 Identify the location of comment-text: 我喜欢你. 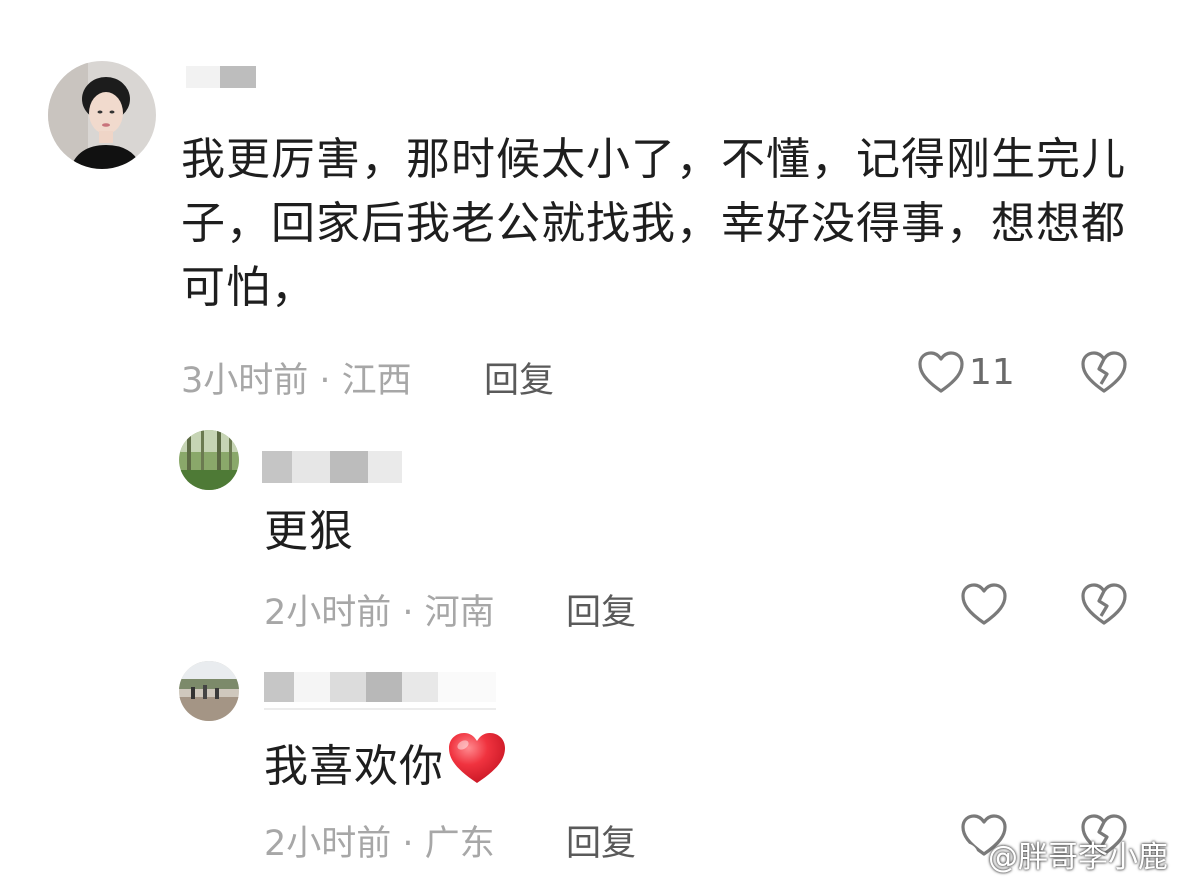
(386, 767).